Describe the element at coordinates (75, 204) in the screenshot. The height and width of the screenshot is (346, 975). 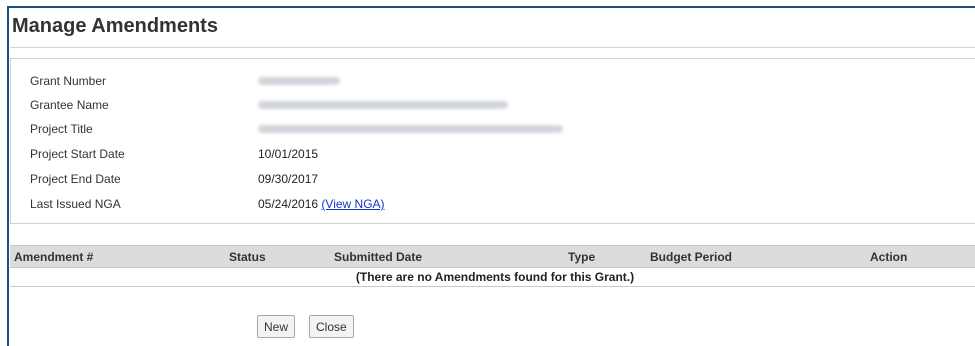
I see `last-nga-label: Last Issued NGA` at that location.